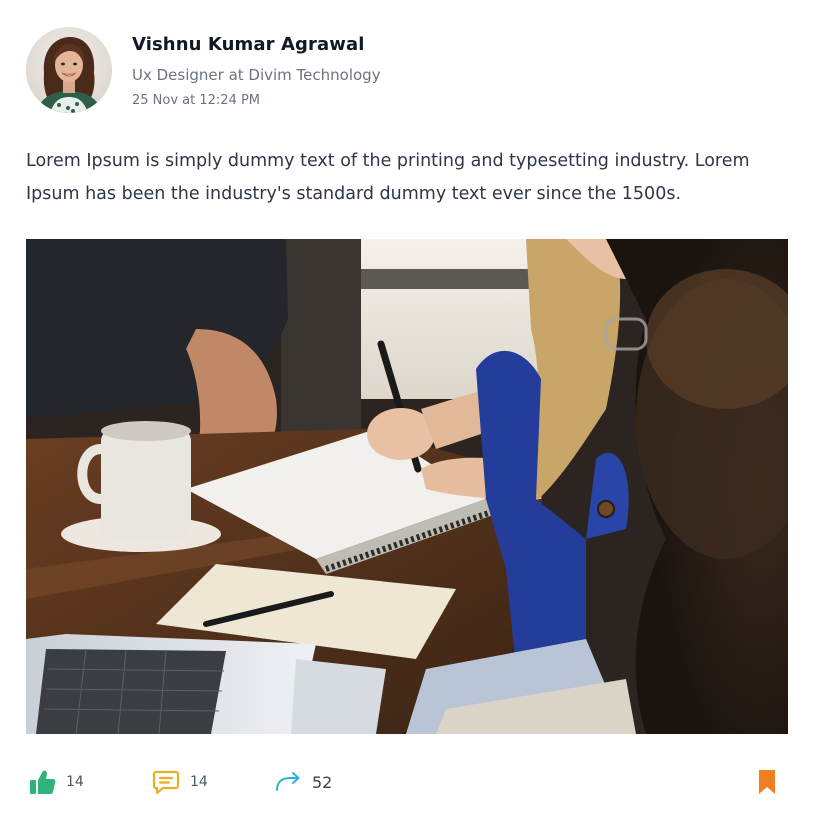 This screenshot has width=813, height=828. What do you see at coordinates (196, 100) in the screenshot?
I see `post-timestamp: 25 Nov at 12:24 PM` at bounding box center [196, 100].